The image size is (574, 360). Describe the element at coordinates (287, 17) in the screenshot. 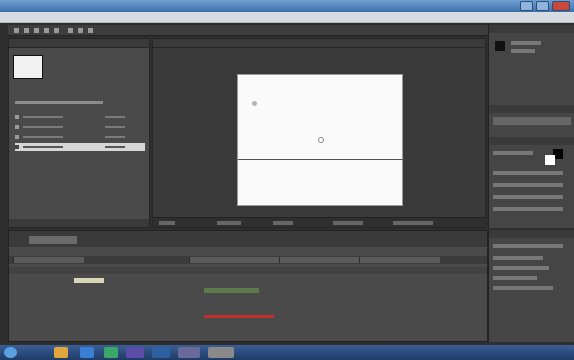

I see `menu-bar` at that location.